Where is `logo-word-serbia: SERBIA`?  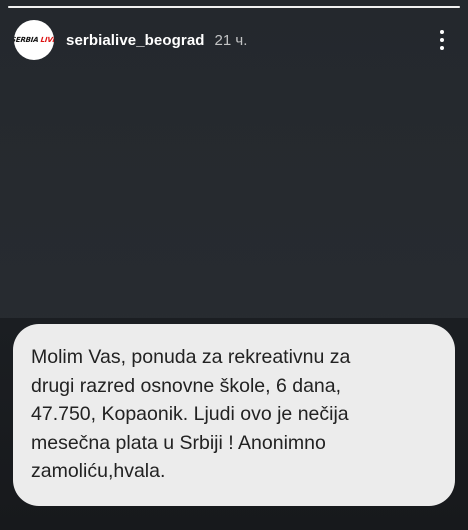
logo-word-serbia: SERBIA is located at coordinates (26, 40).